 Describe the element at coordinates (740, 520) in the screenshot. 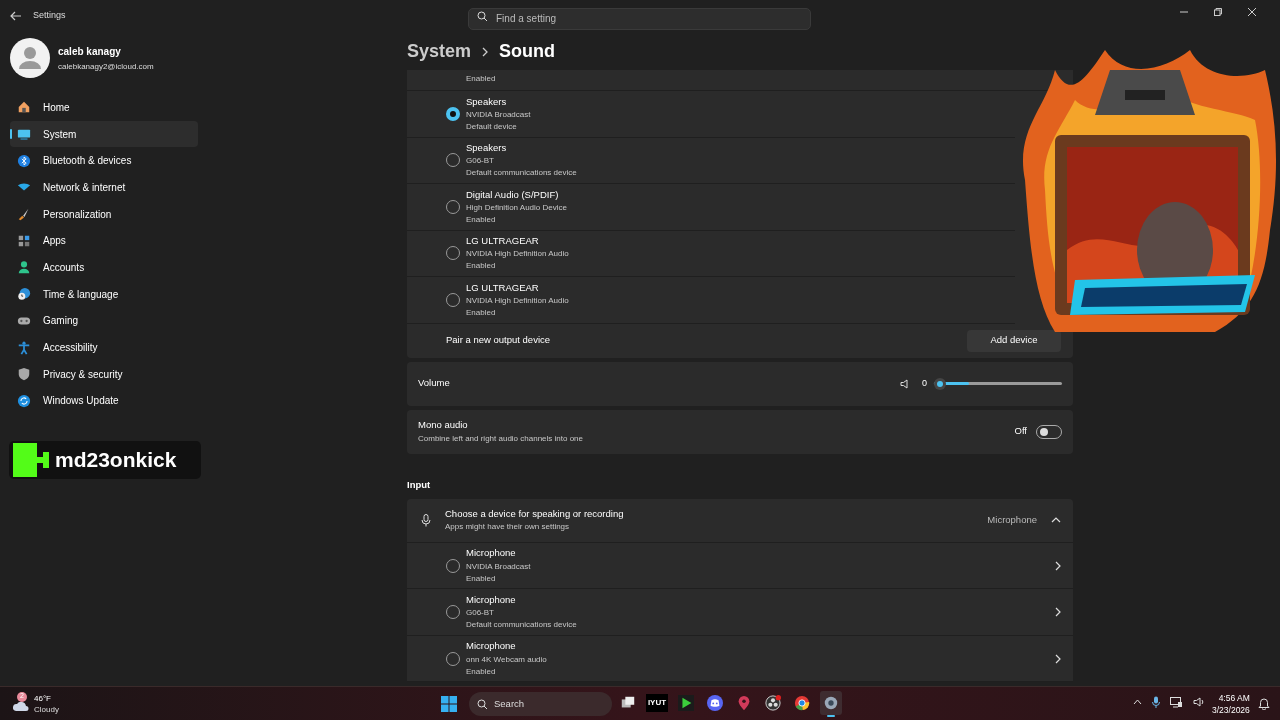

I see `input-device-chooser: Choose a device for speaking or recording Apps might have their own settings Microphone` at that location.